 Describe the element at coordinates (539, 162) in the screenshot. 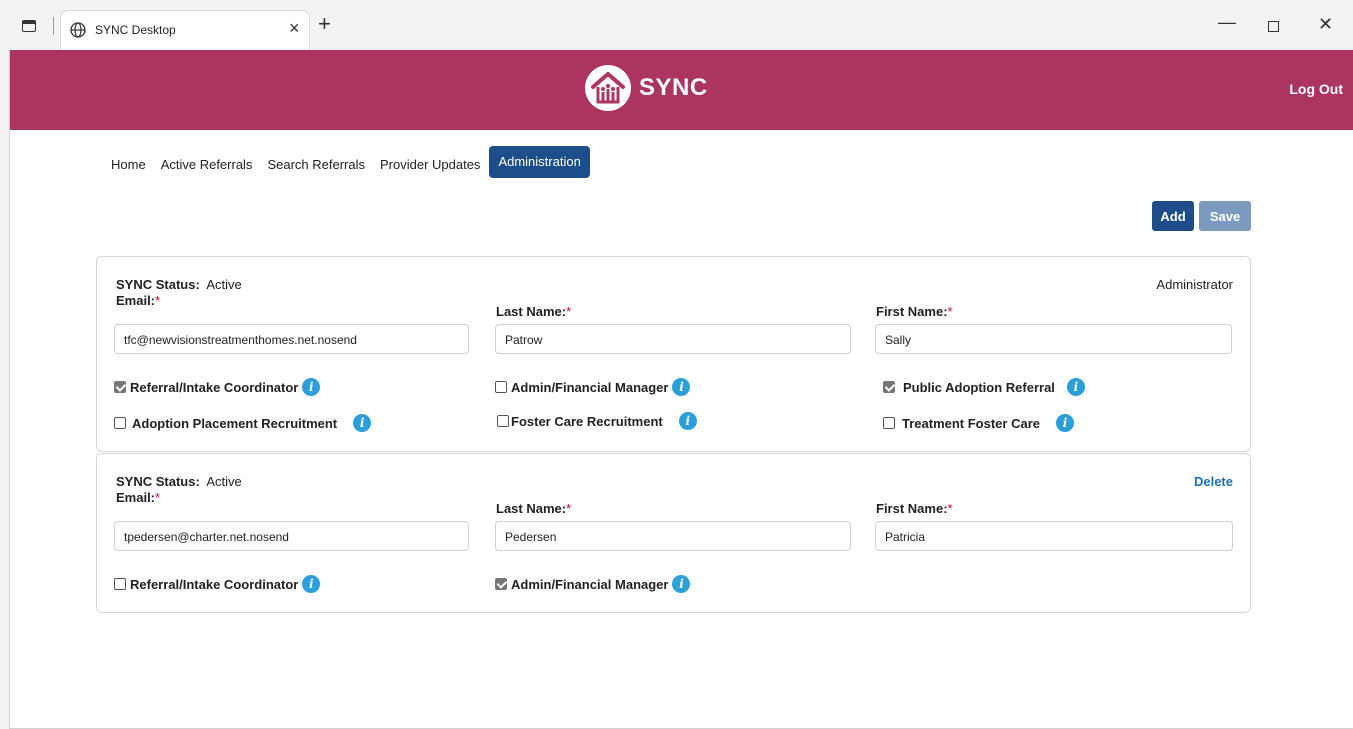

I see `nav-administration: Administration` at that location.